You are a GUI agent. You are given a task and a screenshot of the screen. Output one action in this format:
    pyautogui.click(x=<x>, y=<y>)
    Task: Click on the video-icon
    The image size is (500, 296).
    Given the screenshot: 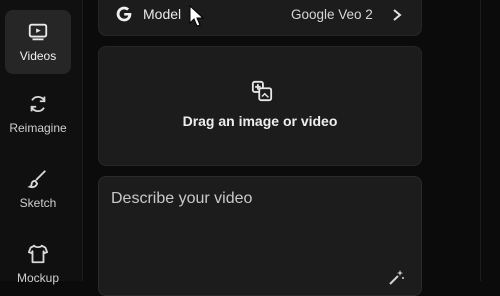 What is the action you would take?
    pyautogui.click(x=38, y=32)
    